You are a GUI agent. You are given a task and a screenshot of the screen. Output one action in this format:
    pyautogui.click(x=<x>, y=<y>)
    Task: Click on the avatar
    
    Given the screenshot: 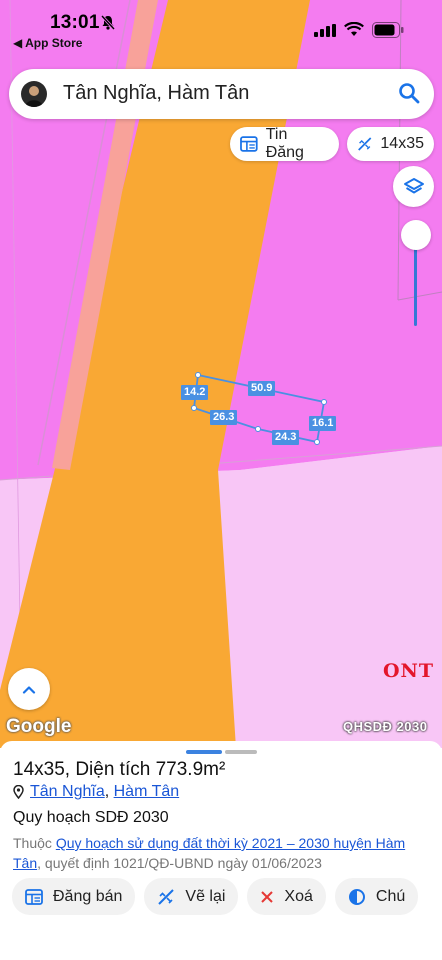 What is the action you would take?
    pyautogui.click(x=34, y=94)
    